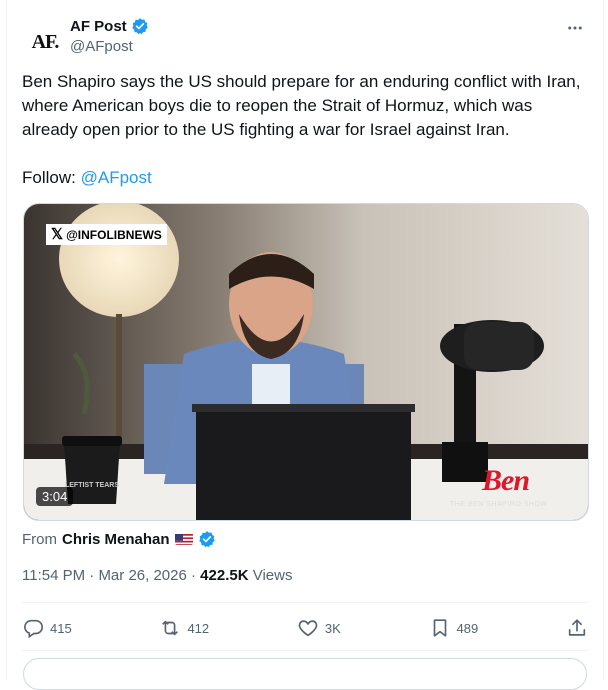 This screenshot has height=690, width=608. I want to click on tweet-date: Mar 26, 2026, so click(142, 575).